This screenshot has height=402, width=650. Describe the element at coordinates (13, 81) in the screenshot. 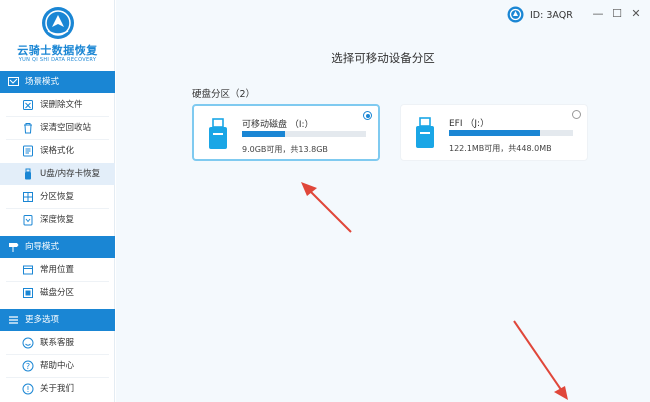

I see `scene-mode-icon` at that location.